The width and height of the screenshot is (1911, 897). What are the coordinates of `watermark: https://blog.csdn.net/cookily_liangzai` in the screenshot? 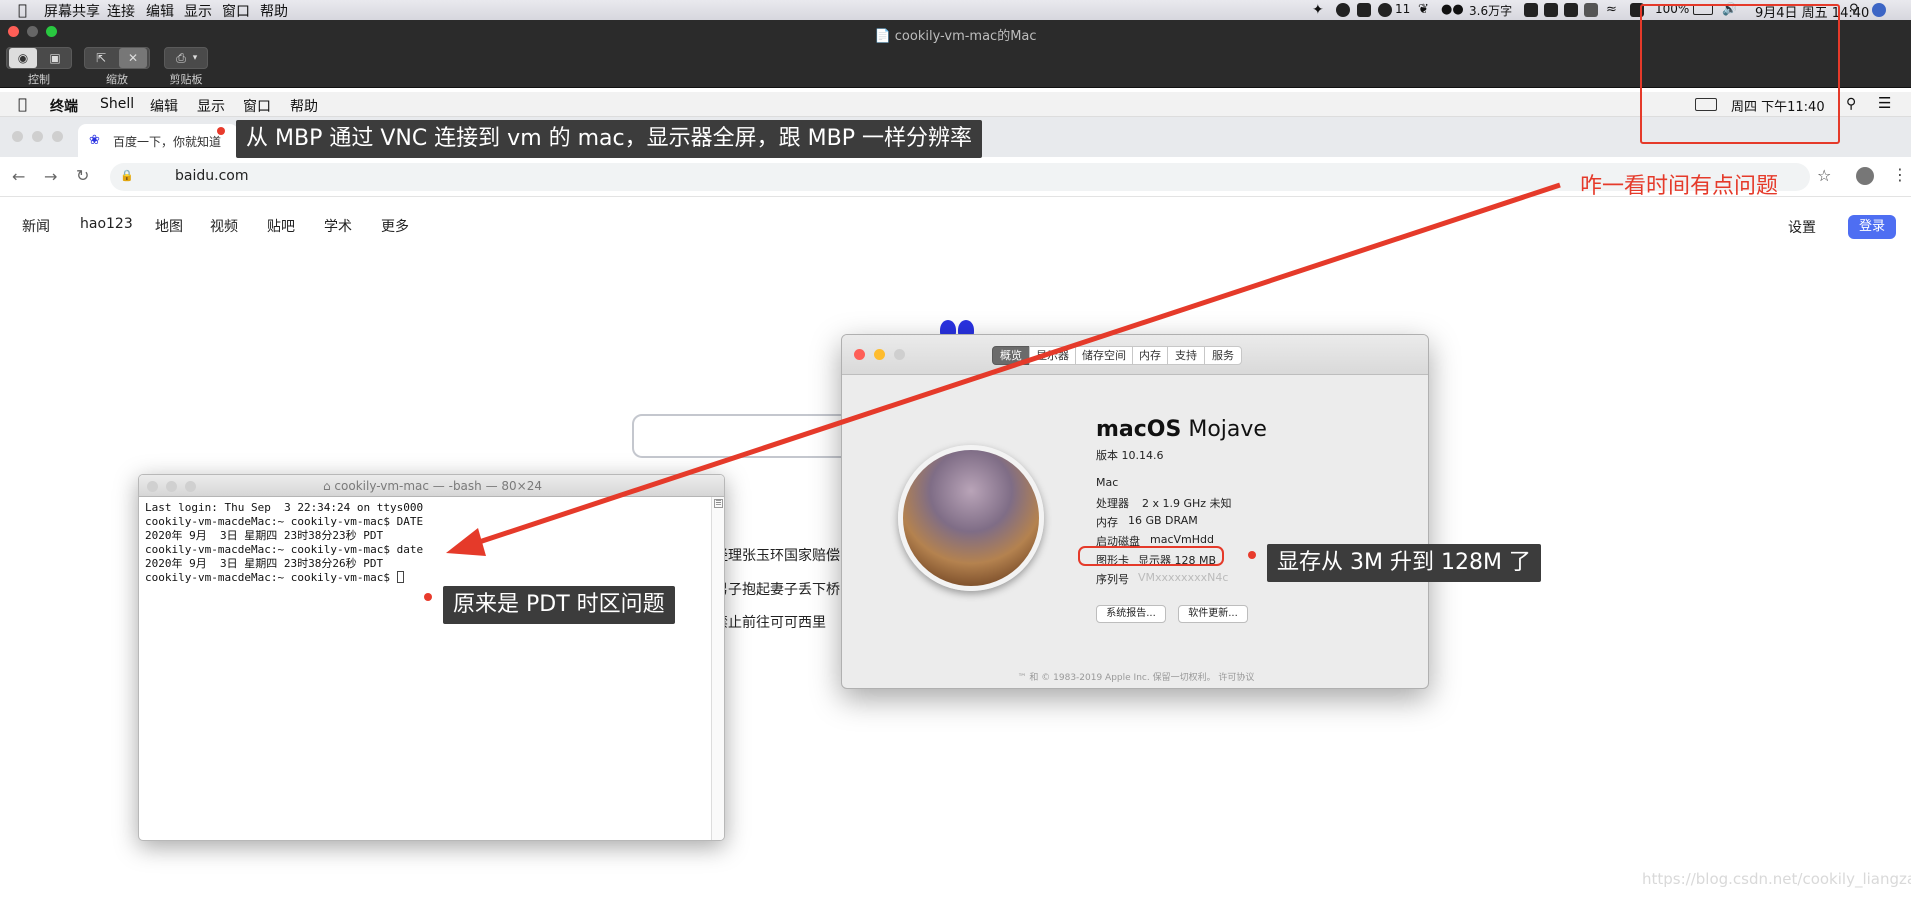 It's located at (1776, 879).